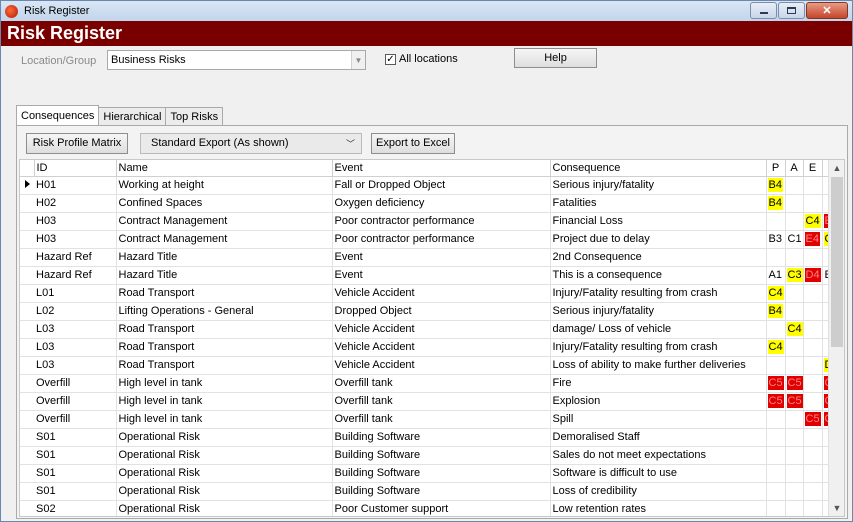  I want to click on cell-id: S02, so click(75, 508).